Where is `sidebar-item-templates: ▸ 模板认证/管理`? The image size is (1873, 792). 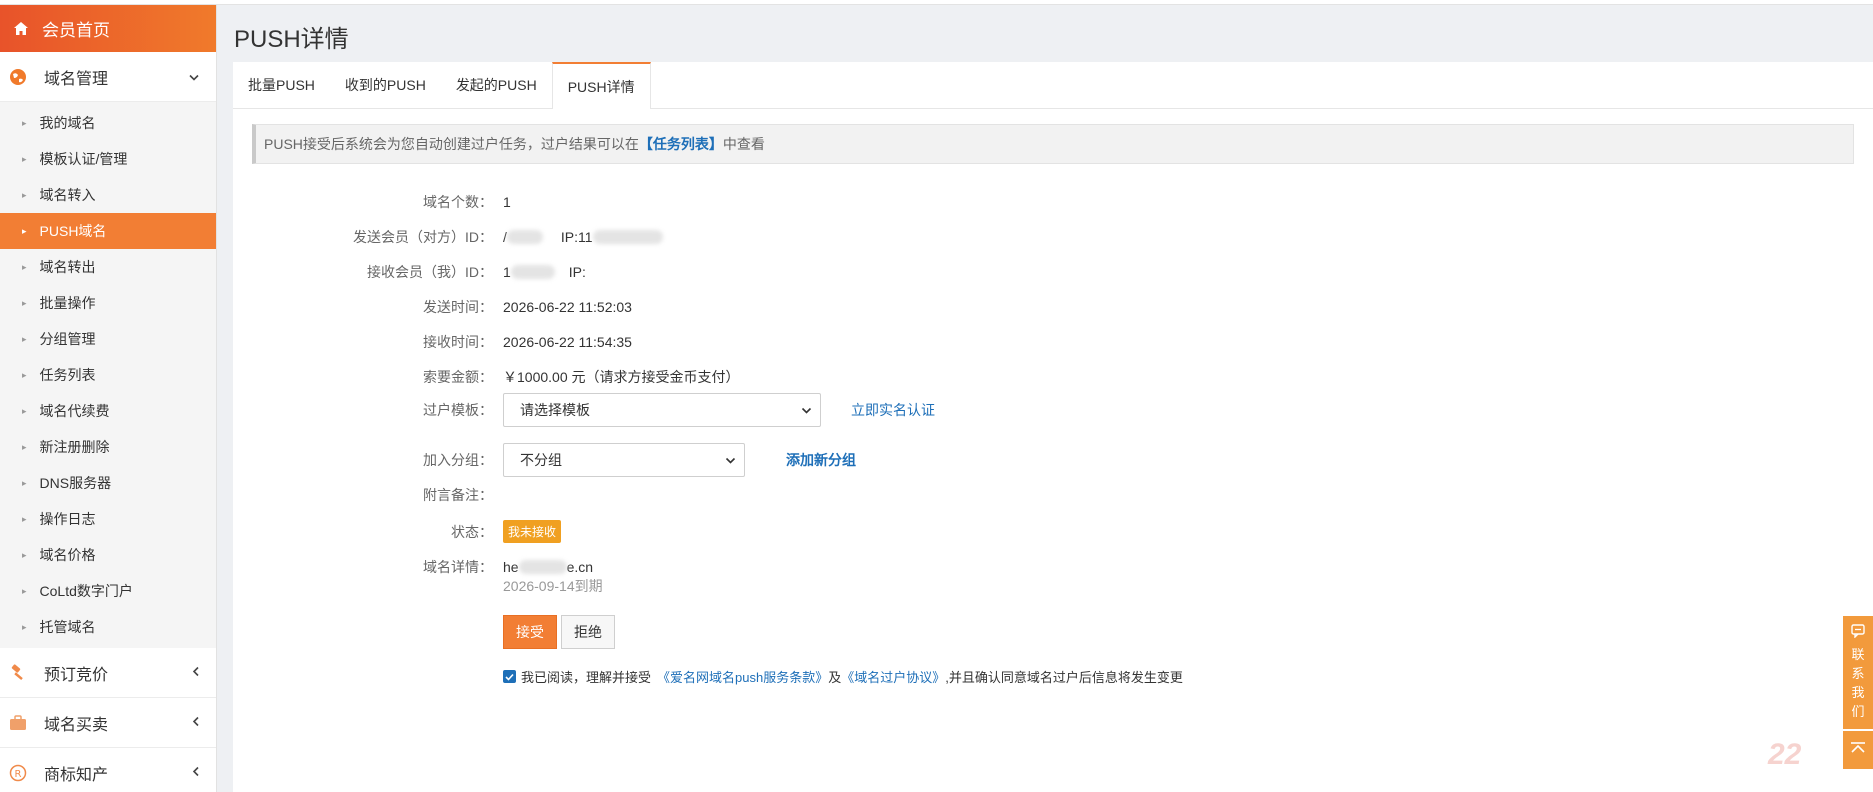 sidebar-item-templates: ▸ 模板认证/管理 is located at coordinates (108, 159).